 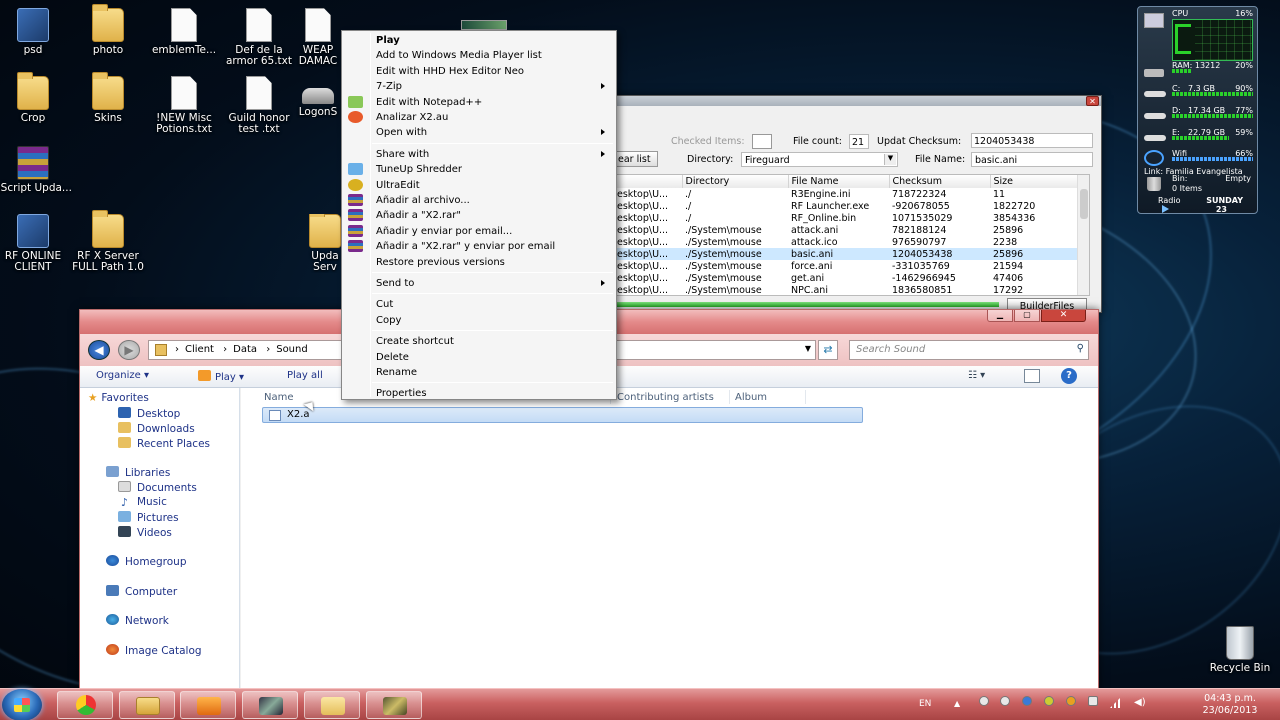 What do you see at coordinates (148, 518) in the screenshot?
I see `nav-pictures: Pictures` at bounding box center [148, 518].